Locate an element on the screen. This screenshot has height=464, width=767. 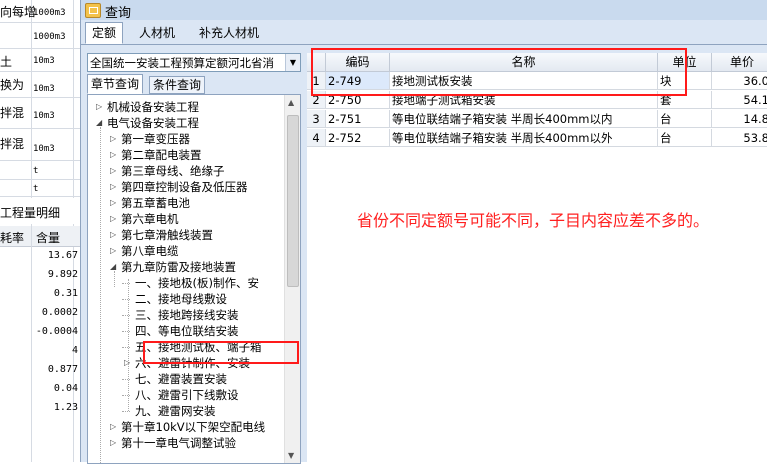
scrollbar-thumb is located at coordinates (293, 201).